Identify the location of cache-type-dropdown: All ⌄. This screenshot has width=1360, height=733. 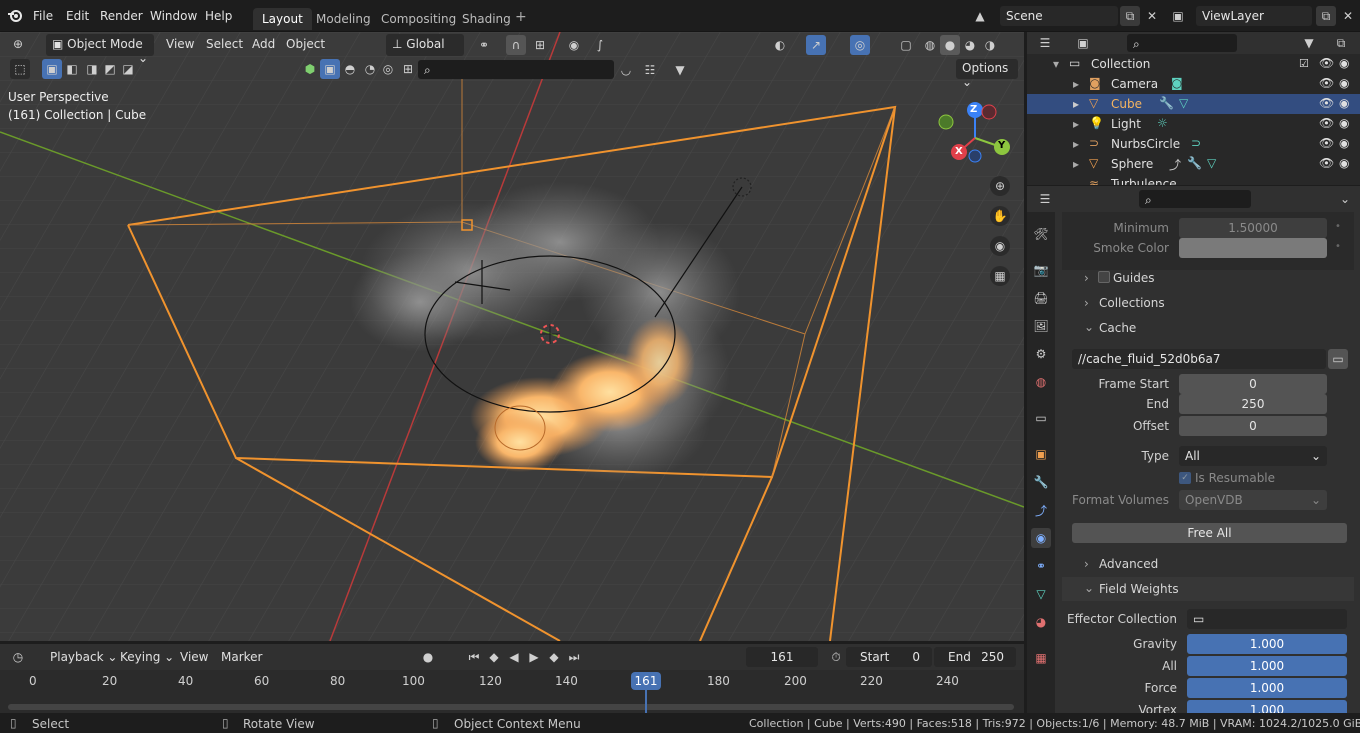
(1253, 456).